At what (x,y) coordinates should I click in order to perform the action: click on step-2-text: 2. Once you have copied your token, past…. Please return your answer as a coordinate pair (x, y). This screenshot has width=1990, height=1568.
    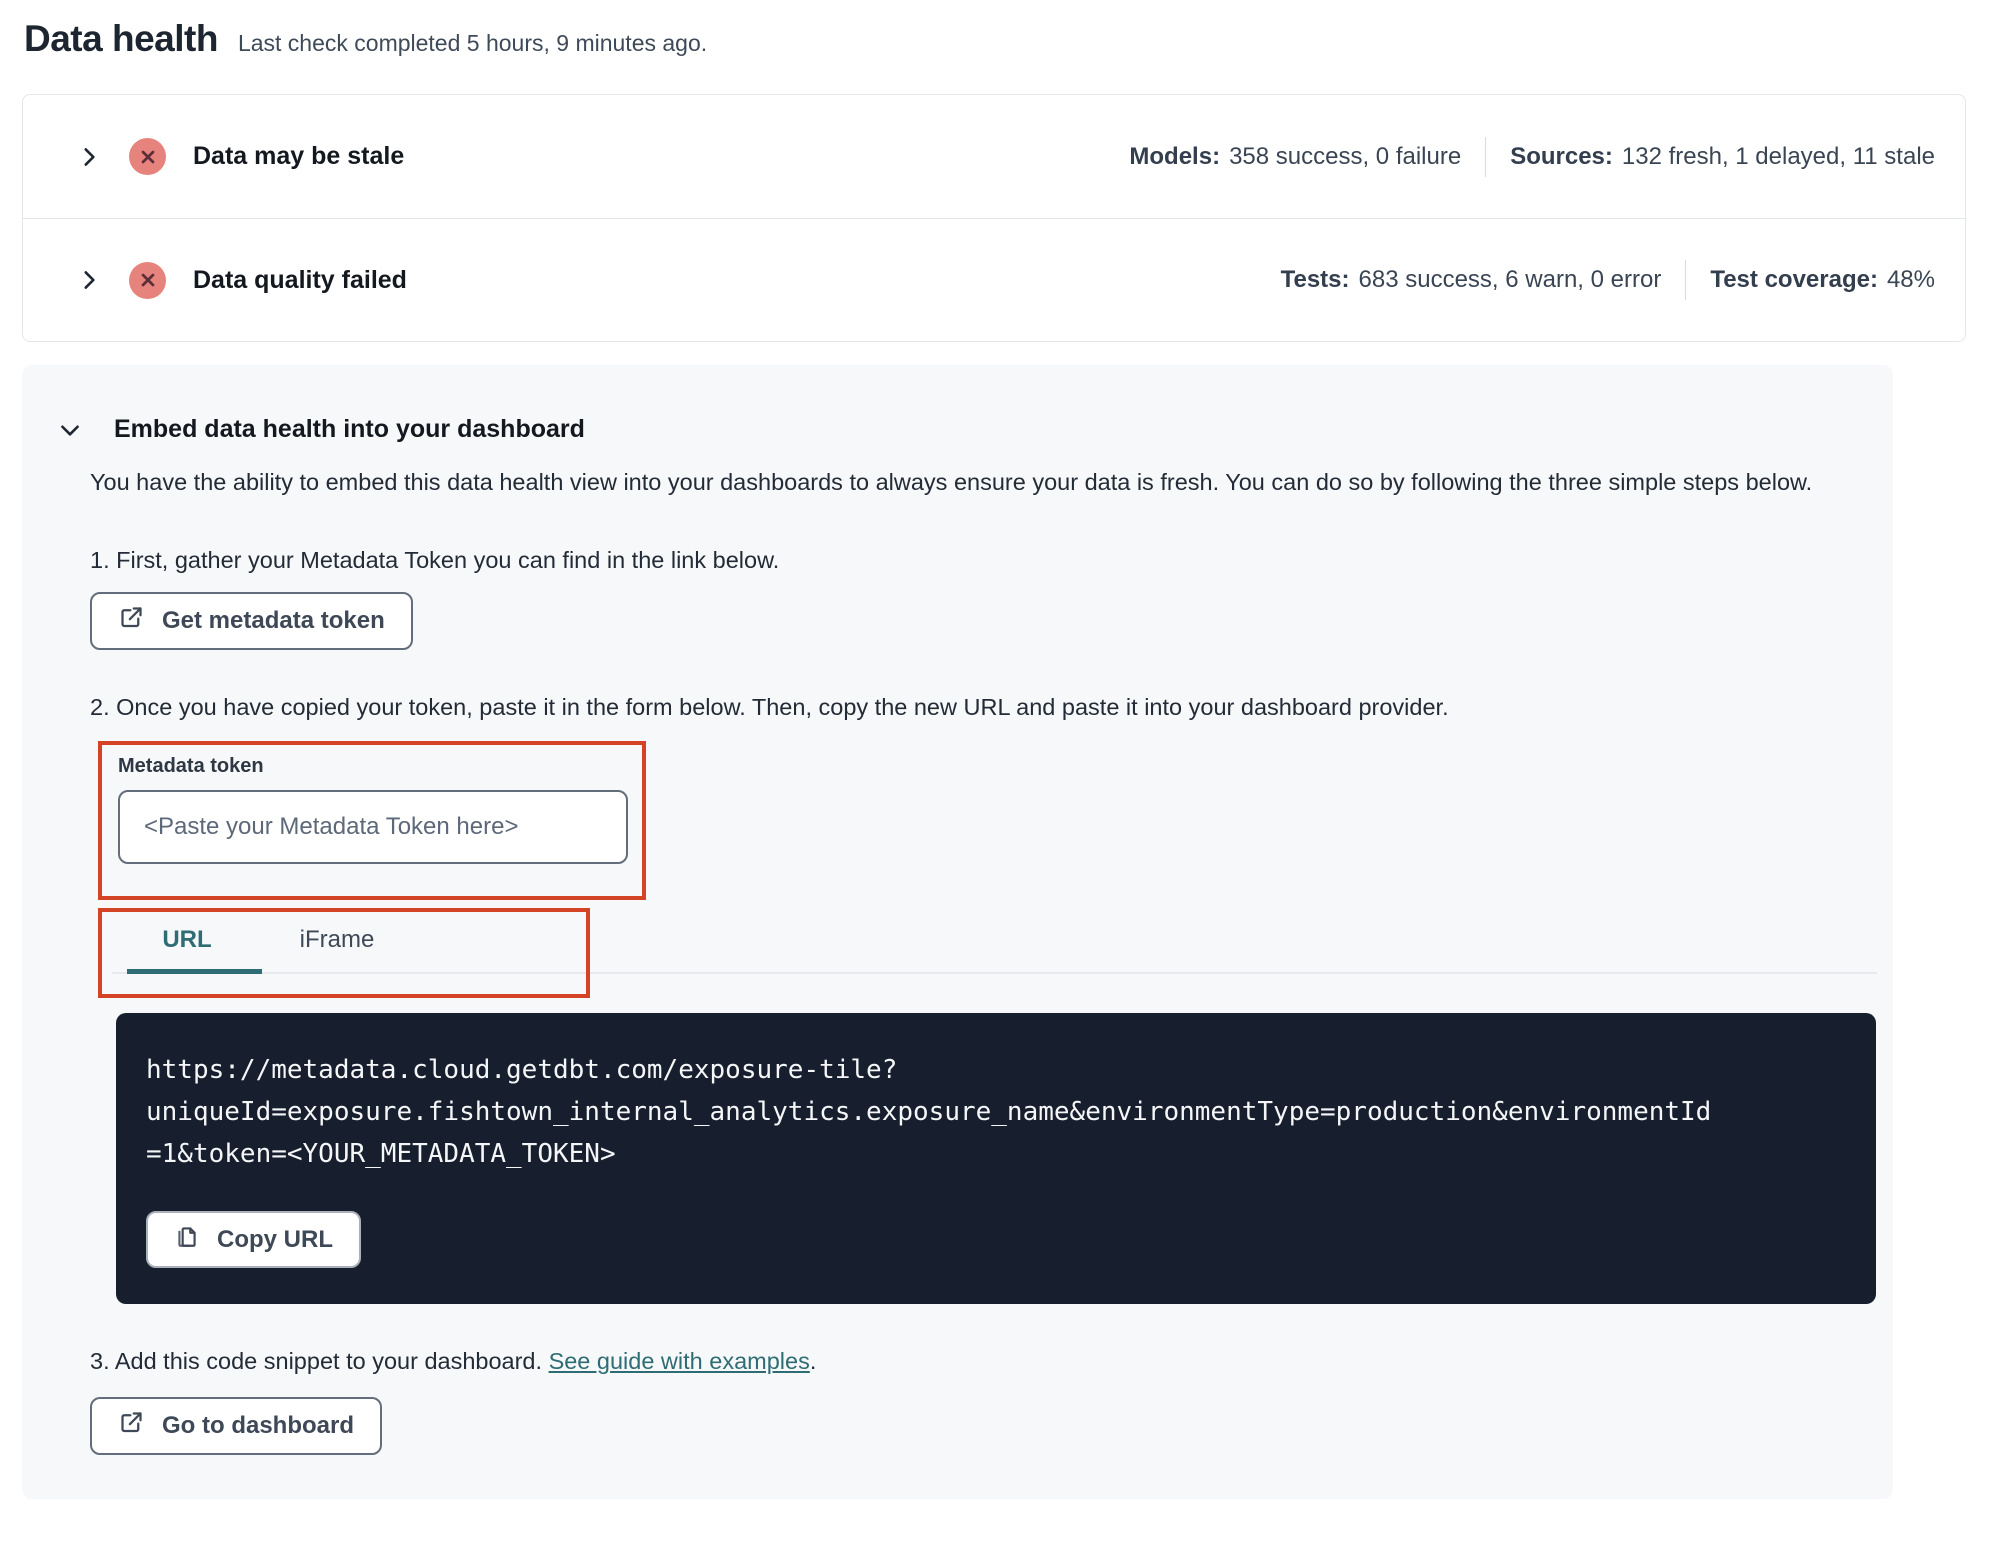
    Looking at the image, I should click on (769, 707).